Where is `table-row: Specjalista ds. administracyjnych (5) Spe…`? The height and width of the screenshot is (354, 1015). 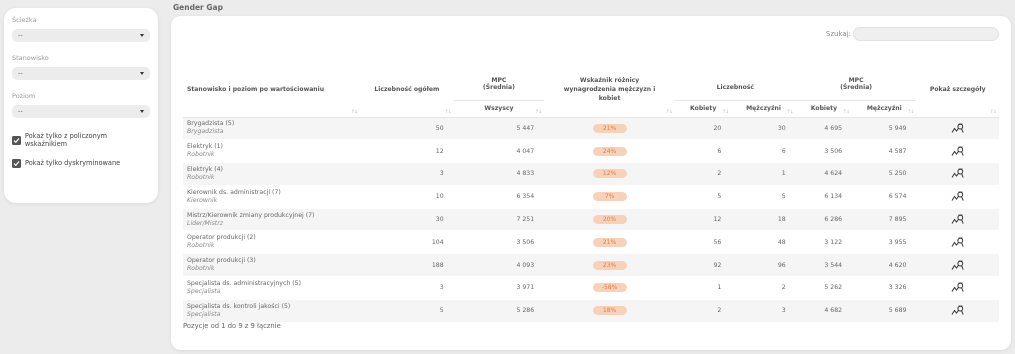 table-row: Specjalista ds. administracyjnych (5) Spe… is located at coordinates (591, 288).